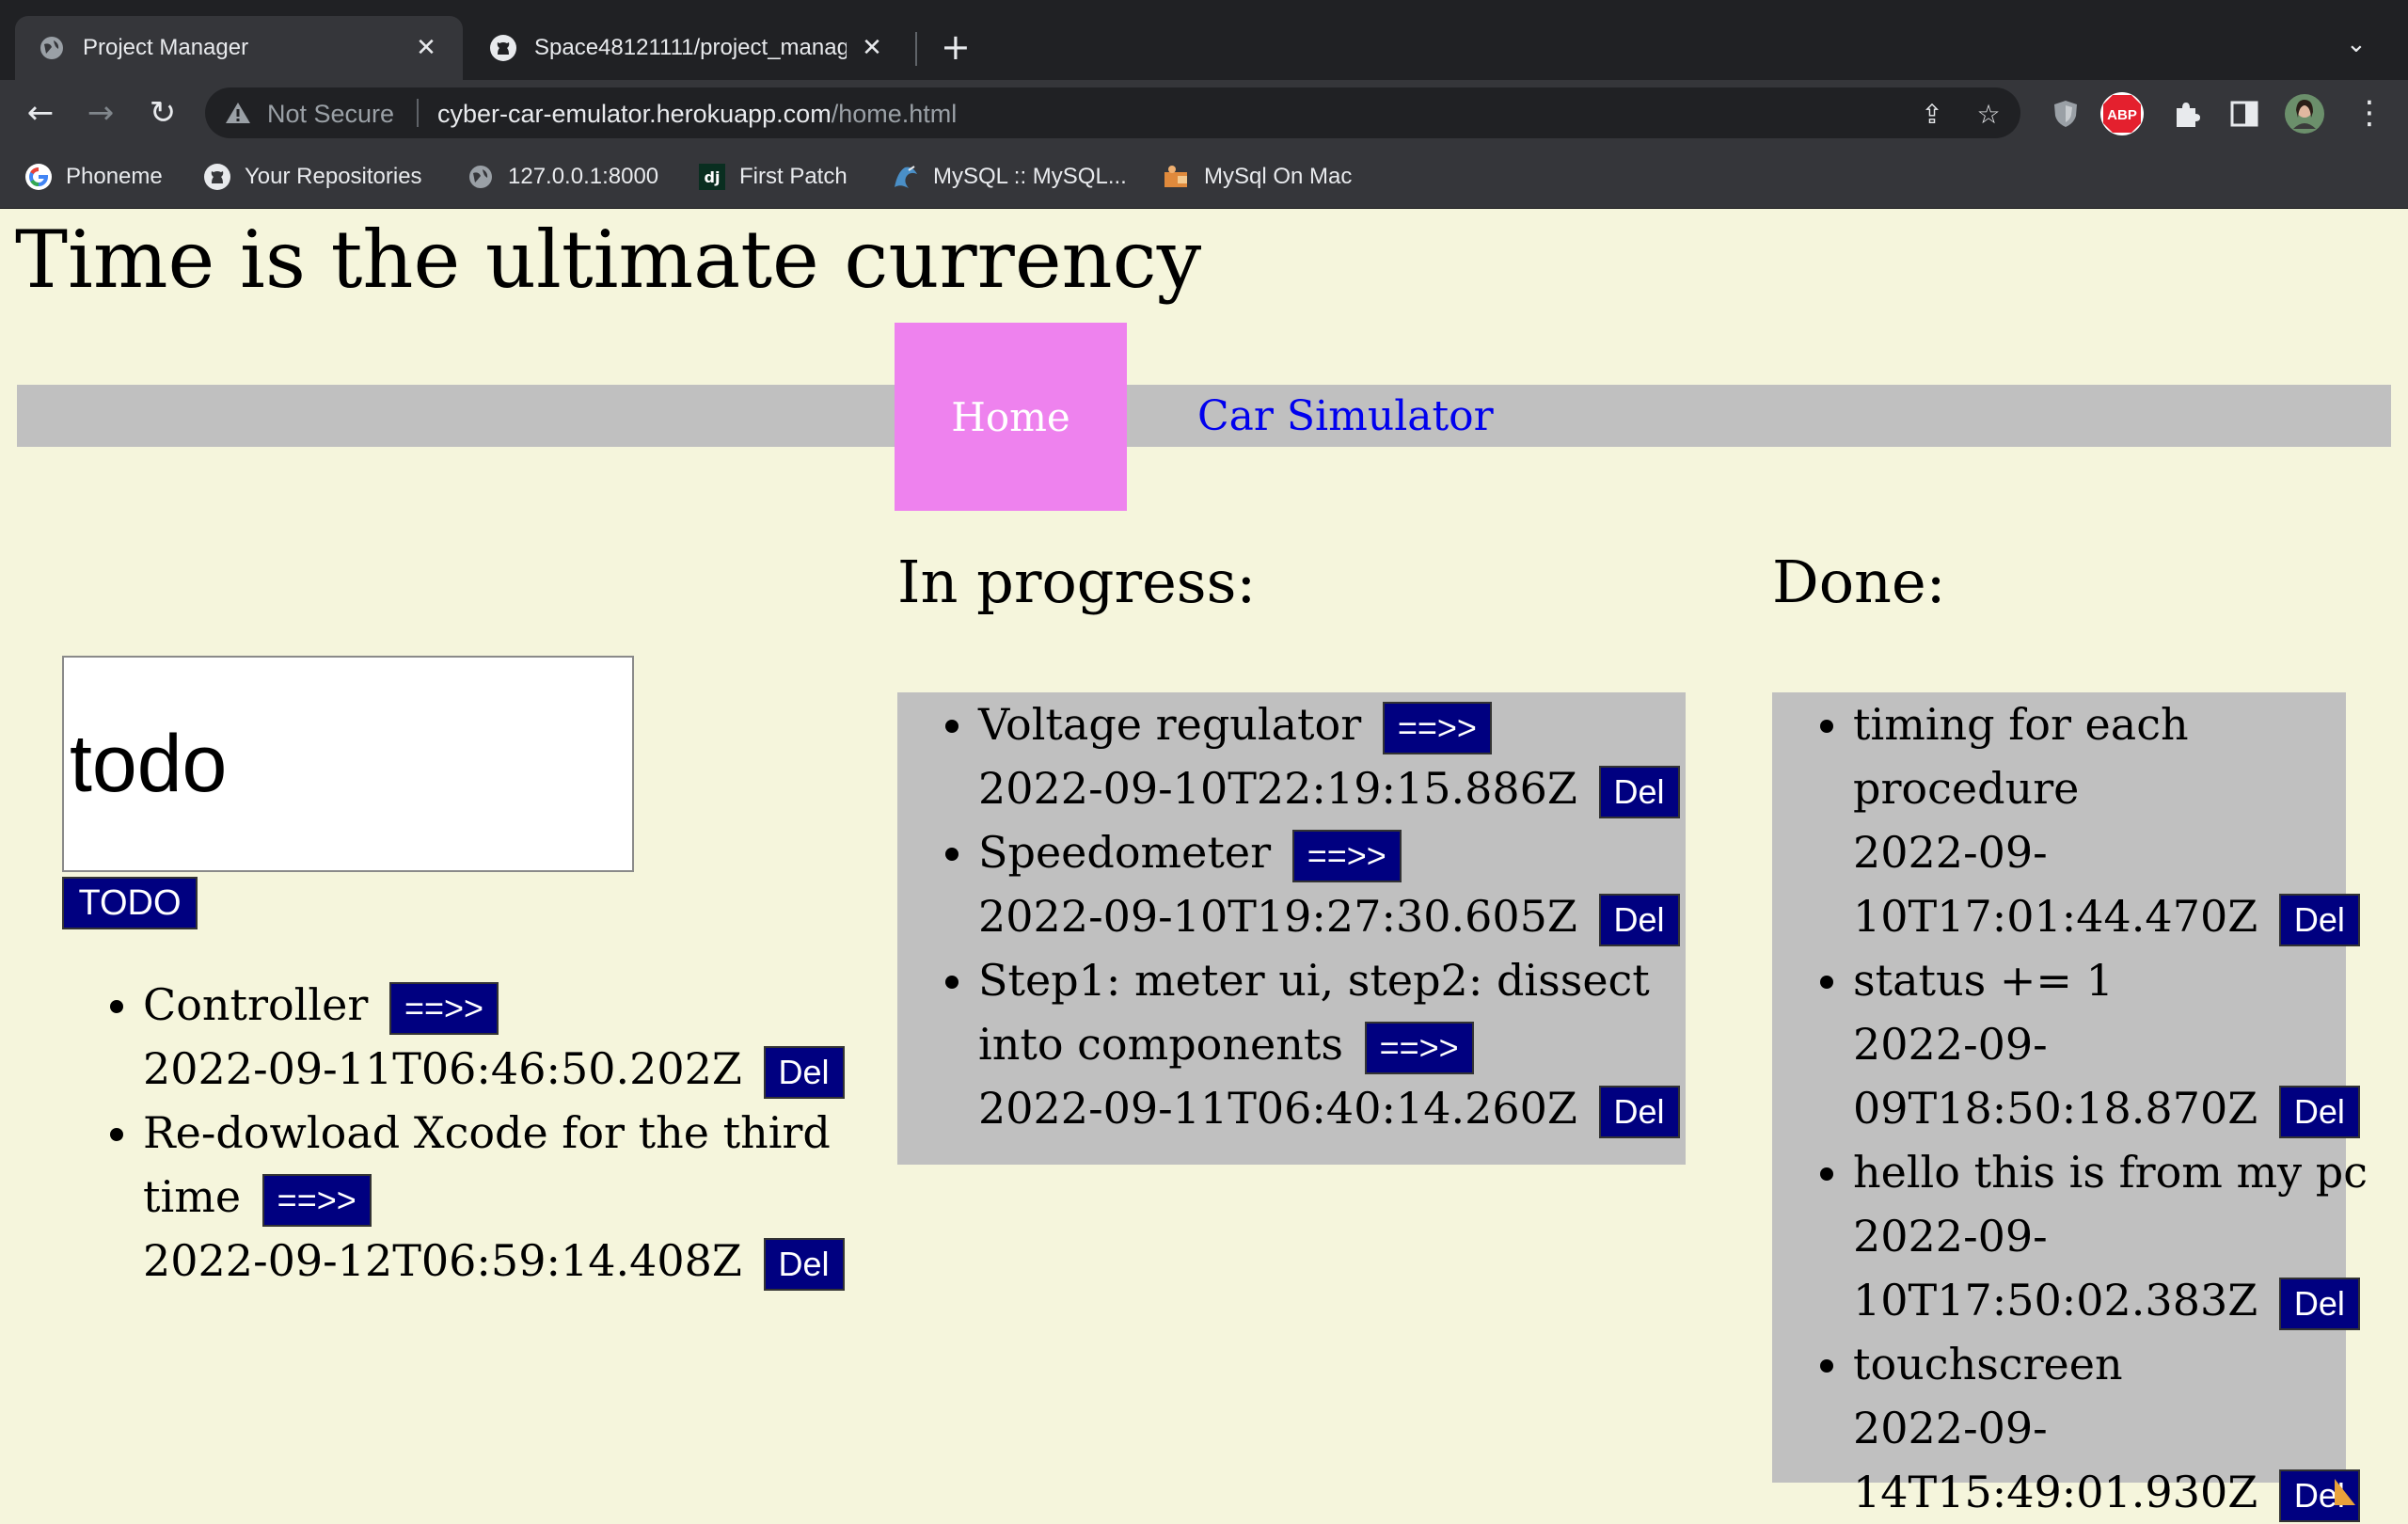  I want to click on django-icon: dj, so click(712, 177).